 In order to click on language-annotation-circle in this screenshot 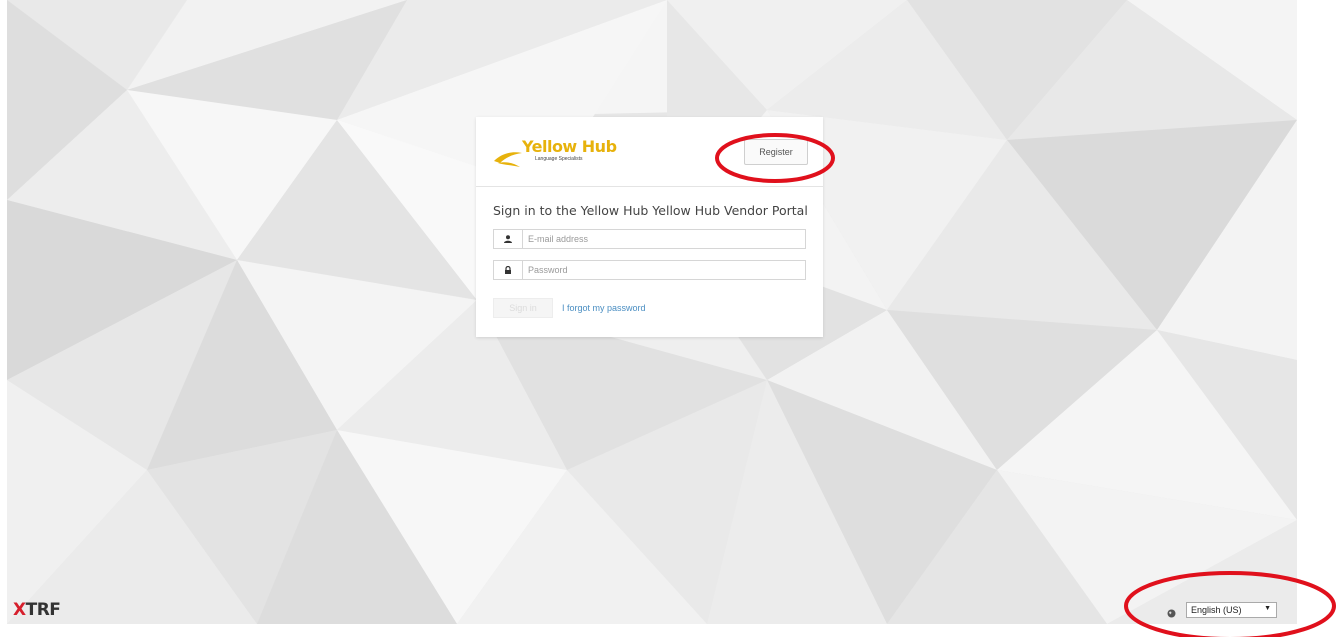, I will do `click(1230, 604)`.